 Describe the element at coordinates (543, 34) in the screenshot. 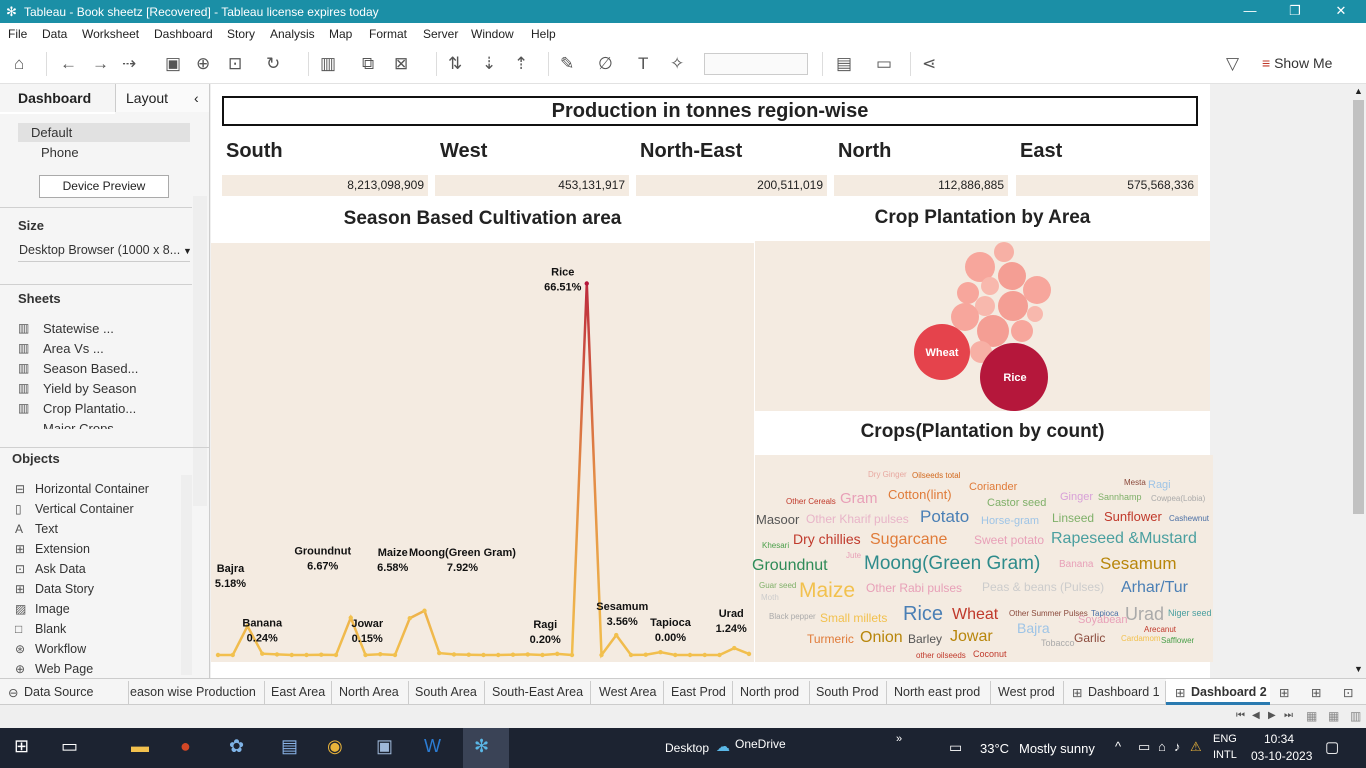

I see `menu-help: Help` at that location.